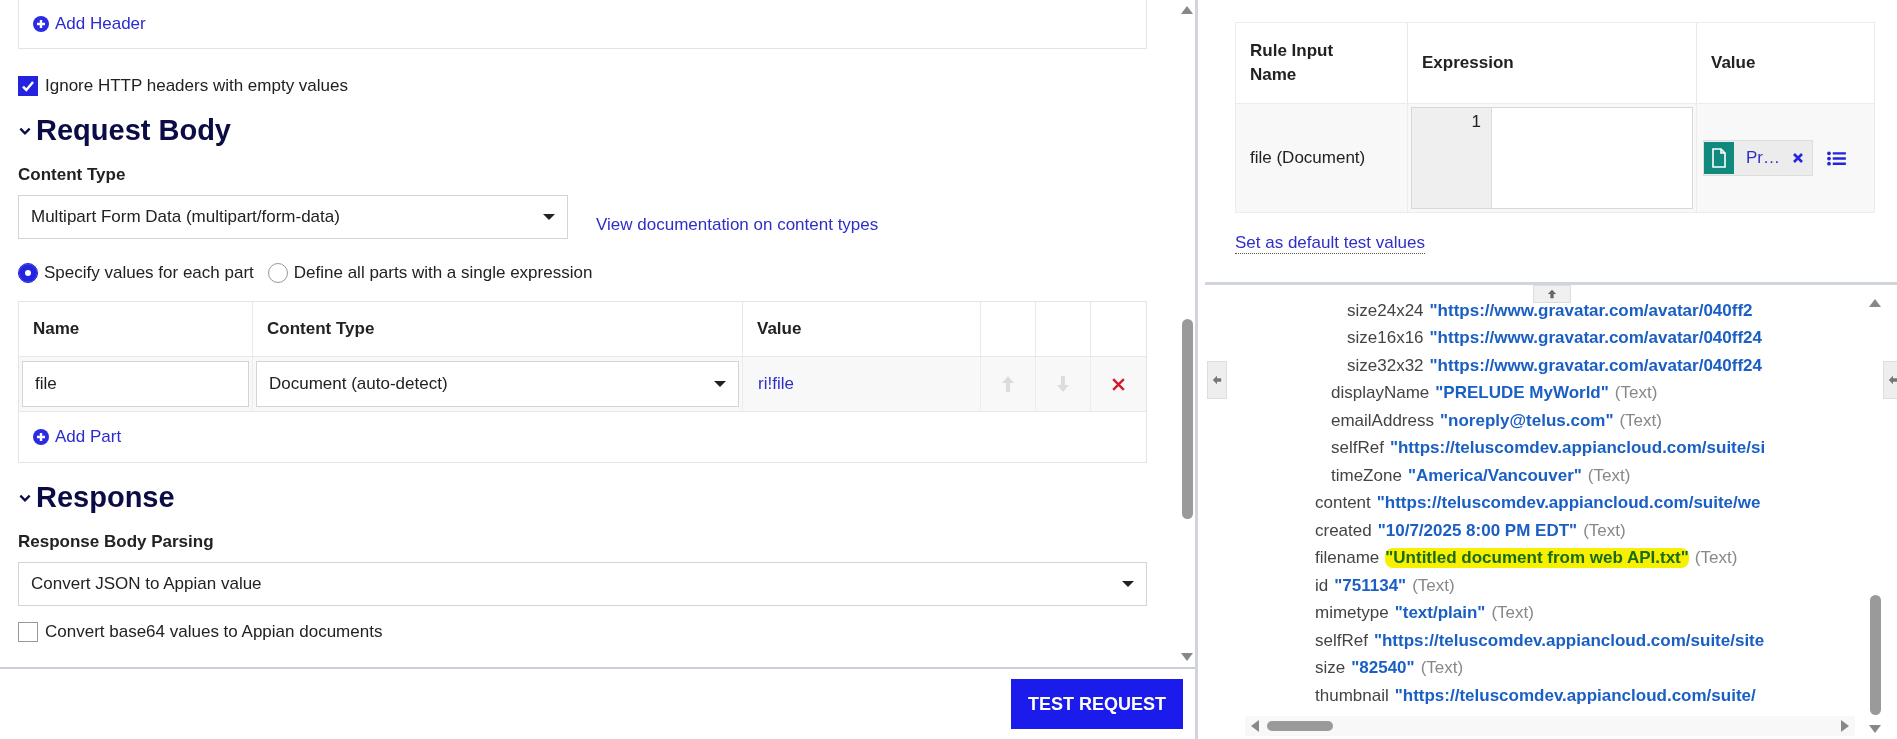 This screenshot has height=739, width=1897. I want to click on expand-button, so click(1552, 294).